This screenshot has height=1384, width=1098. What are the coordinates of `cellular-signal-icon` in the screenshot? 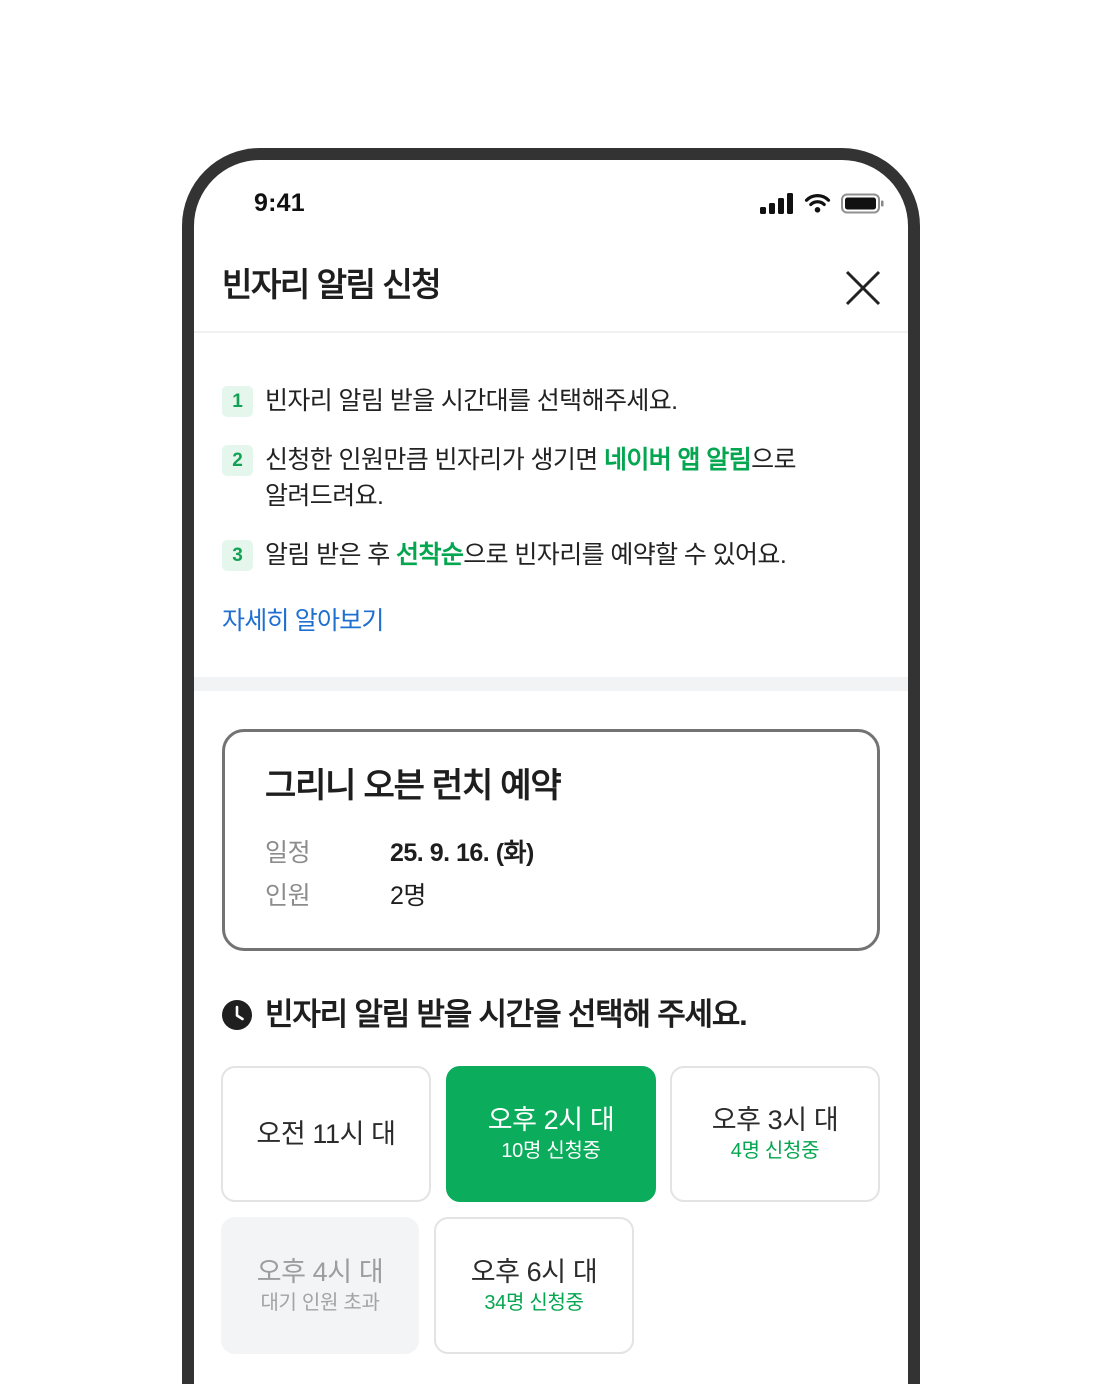 It's located at (777, 203).